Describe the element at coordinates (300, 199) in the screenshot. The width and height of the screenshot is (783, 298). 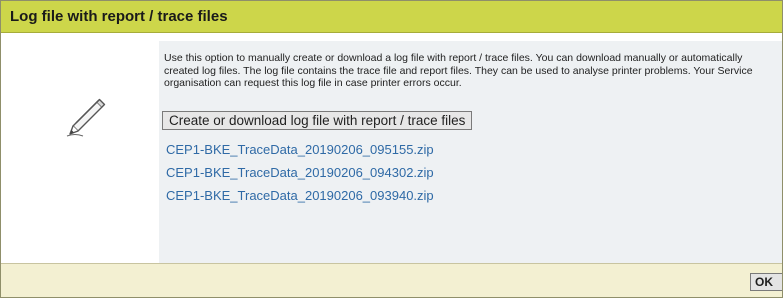
I see `trace-file-link: CEP1-BKE_TraceData_20190206_093940.zip` at that location.